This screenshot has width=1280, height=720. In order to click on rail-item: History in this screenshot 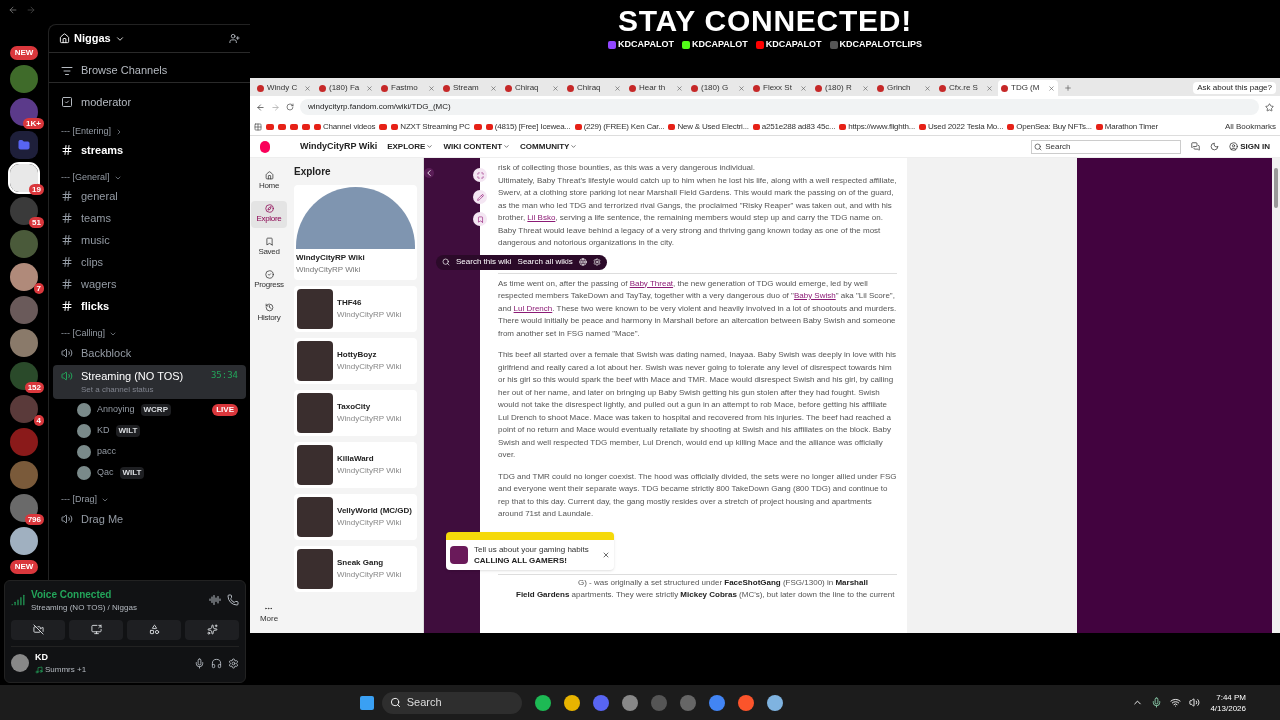, I will do `click(269, 313)`.